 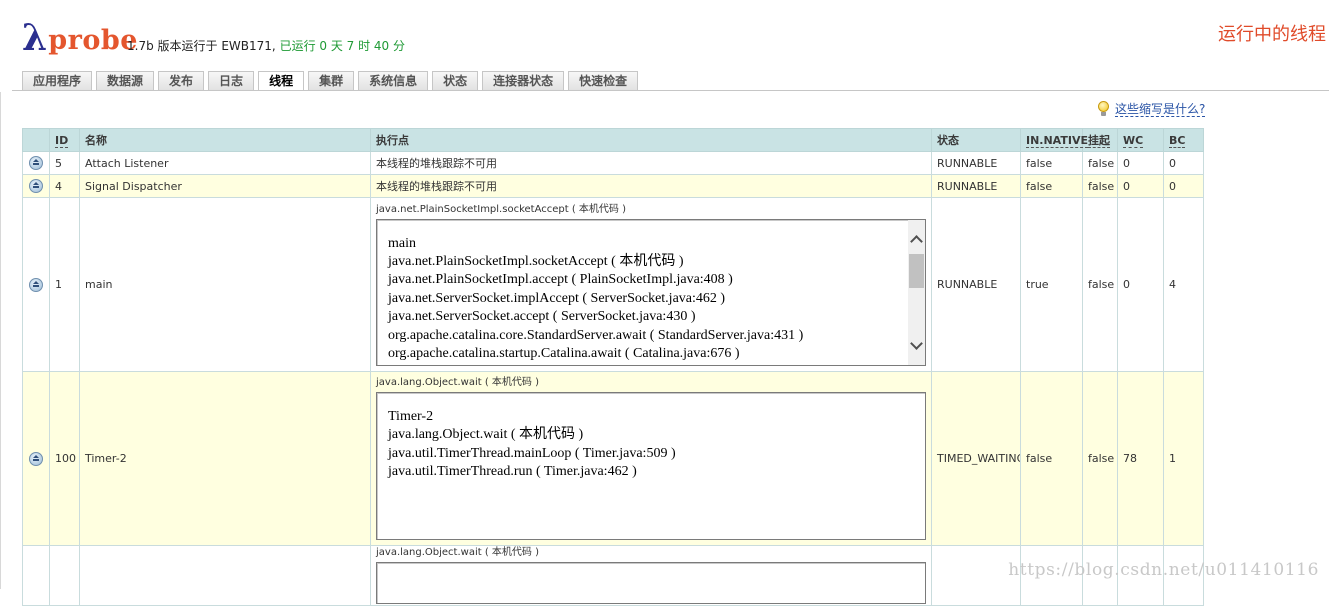 I want to click on header-state: 状态, so click(x=976, y=140).